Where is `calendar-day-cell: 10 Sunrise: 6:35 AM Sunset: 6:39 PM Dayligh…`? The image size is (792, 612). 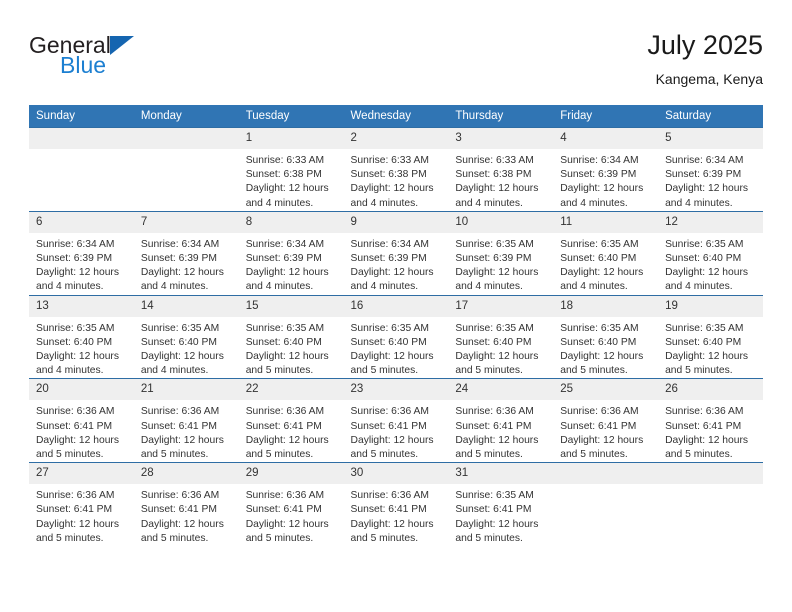
calendar-day-cell: 10 Sunrise: 6:35 AM Sunset: 6:39 PM Dayligh… is located at coordinates (501, 253).